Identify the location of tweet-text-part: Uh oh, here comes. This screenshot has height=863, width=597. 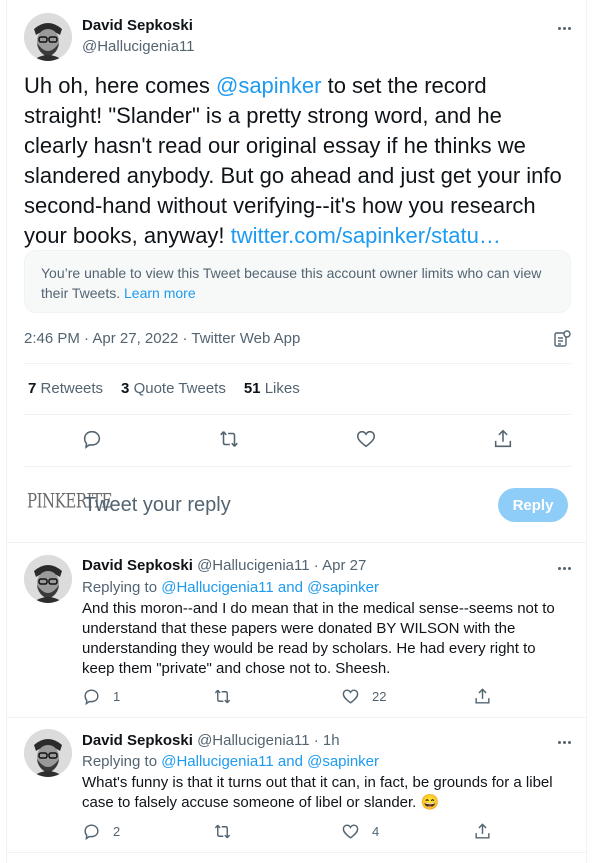
(120, 85).